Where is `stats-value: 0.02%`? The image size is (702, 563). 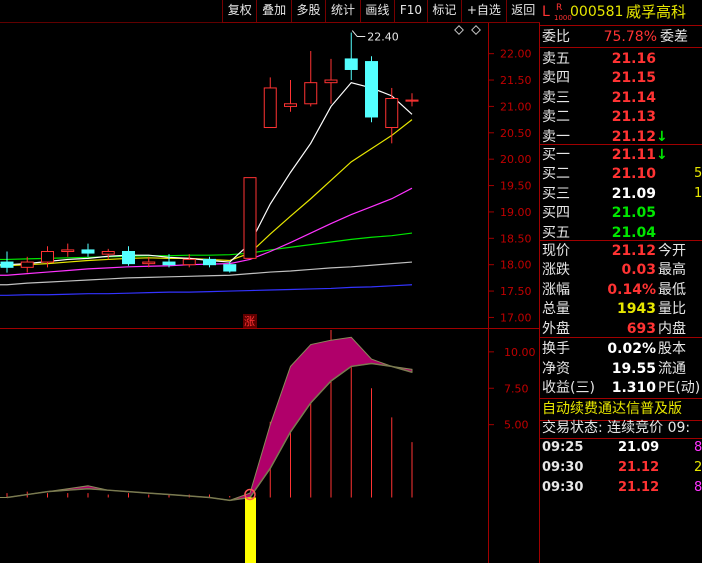 stats-value: 0.02% is located at coordinates (631, 349).